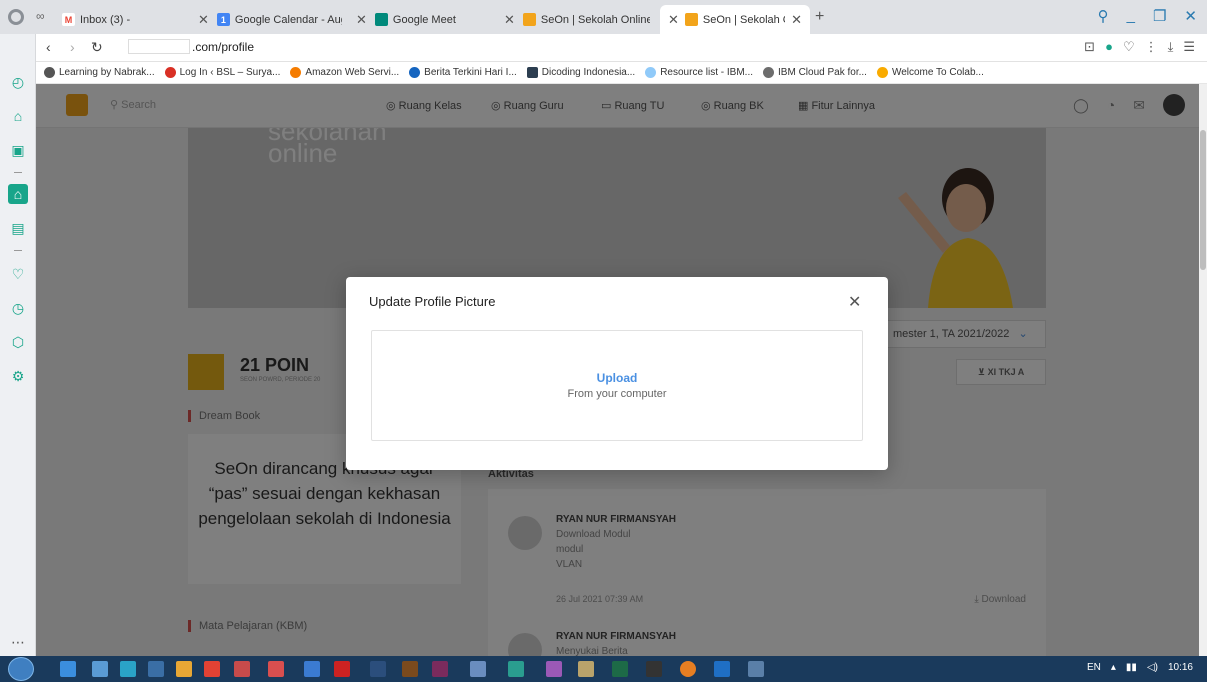  I want to click on calendar-icon: 1, so click(223, 19).